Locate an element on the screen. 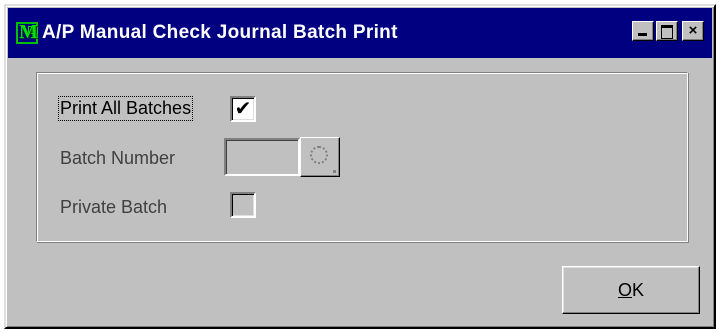 The width and height of the screenshot is (720, 333). magnifier-icon is located at coordinates (319, 155).